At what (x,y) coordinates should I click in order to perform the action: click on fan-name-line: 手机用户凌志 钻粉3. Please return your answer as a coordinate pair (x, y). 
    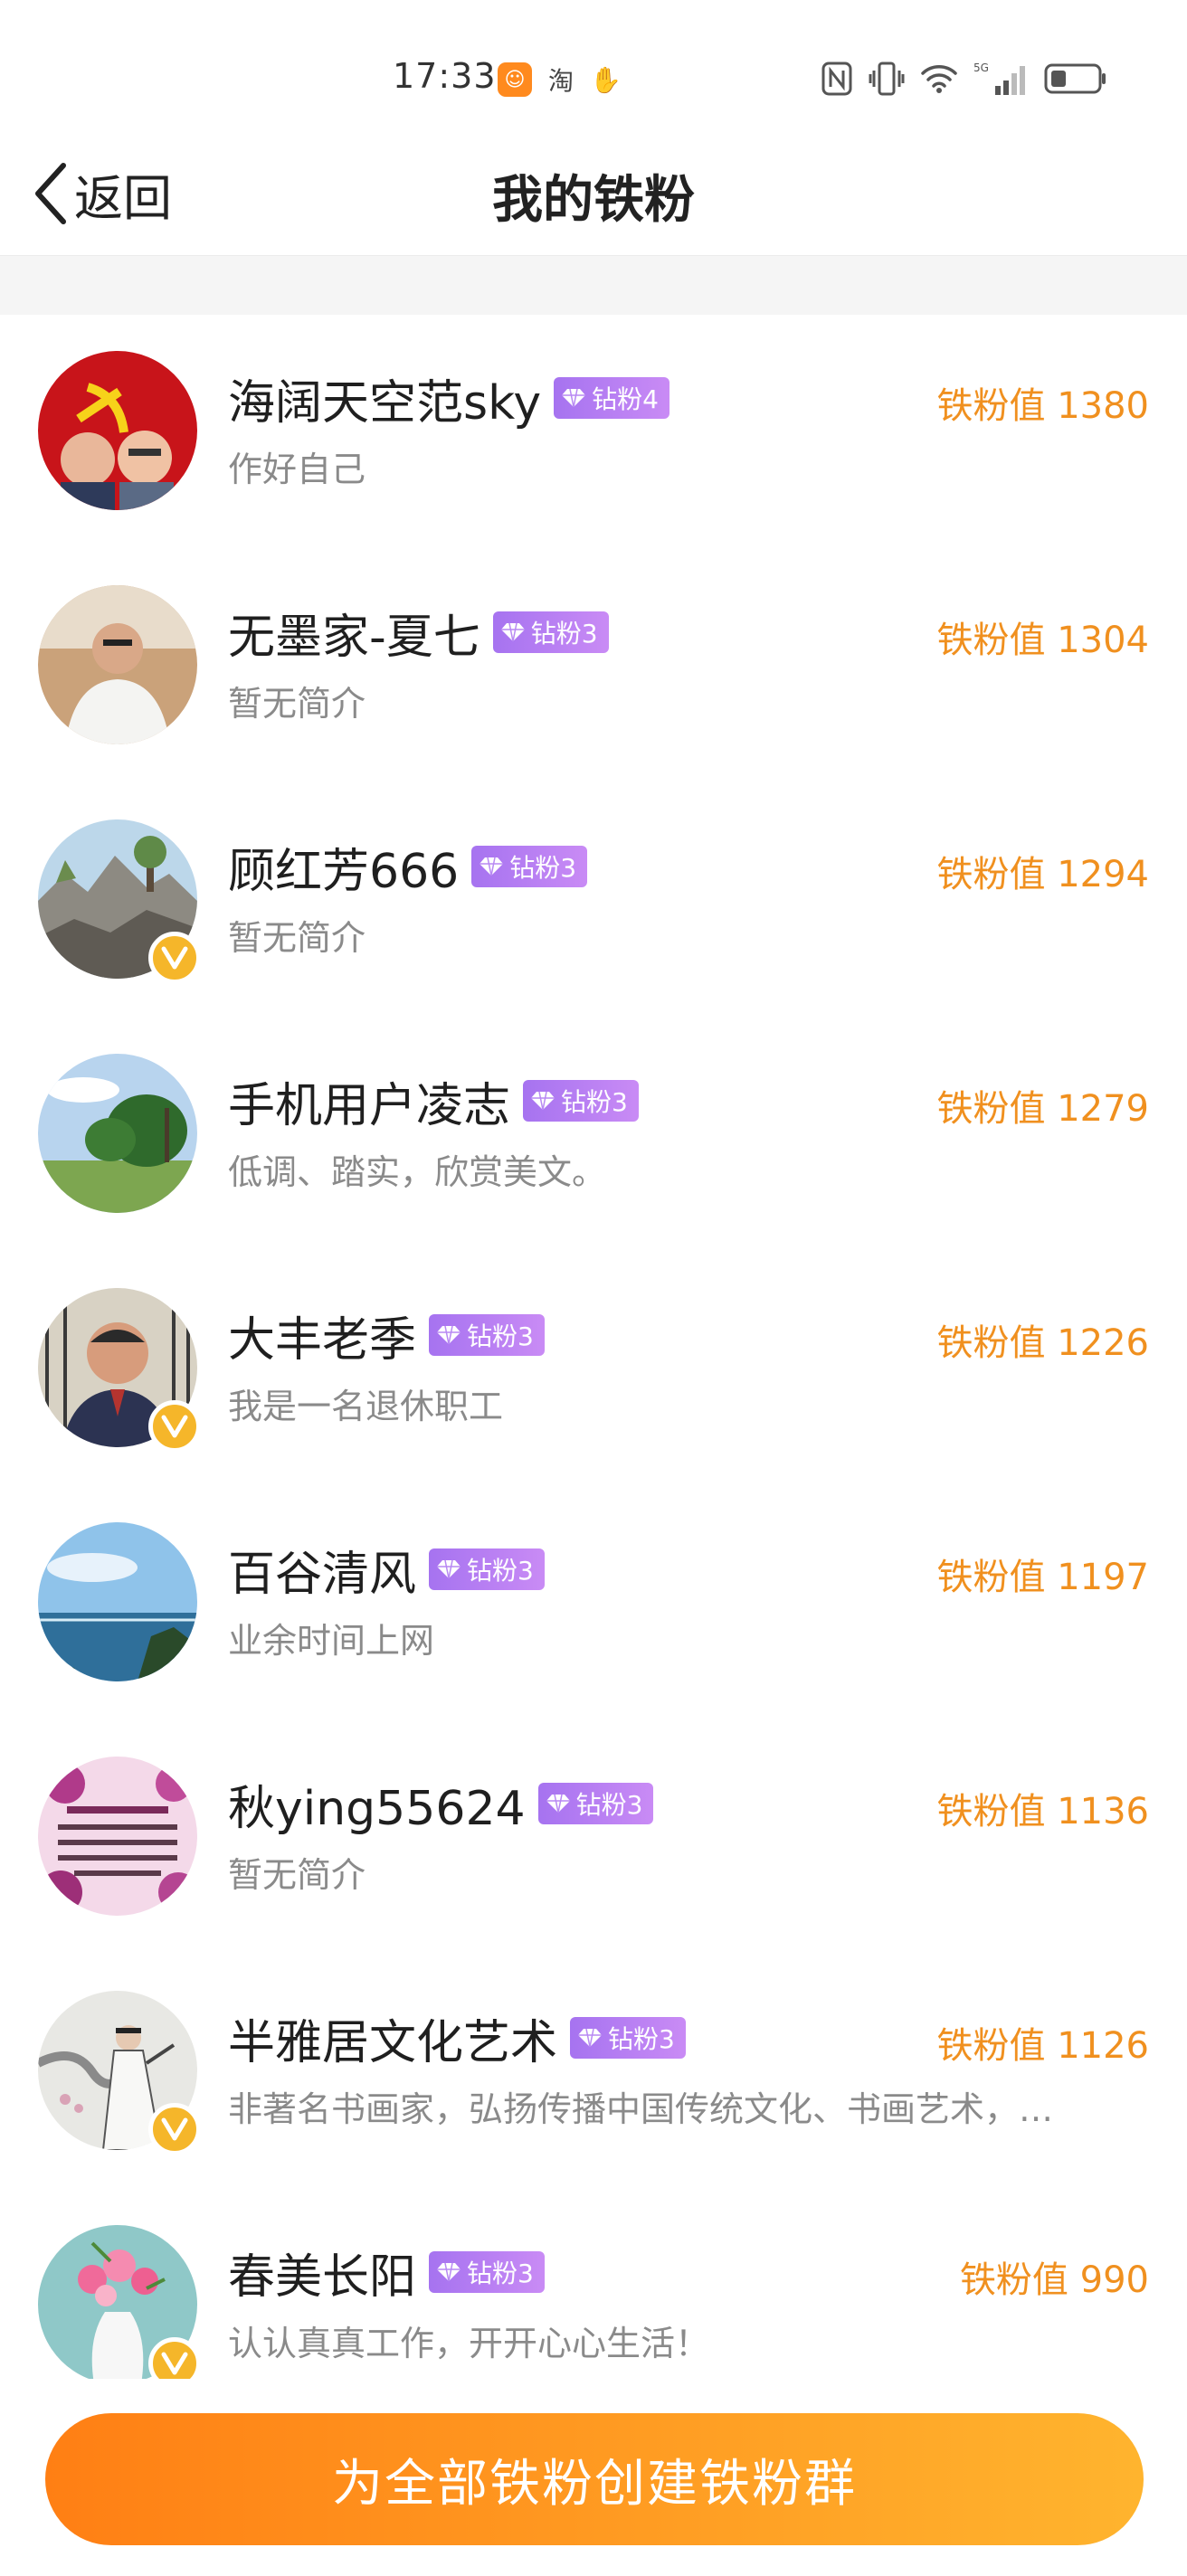
    Looking at the image, I should click on (433, 1101).